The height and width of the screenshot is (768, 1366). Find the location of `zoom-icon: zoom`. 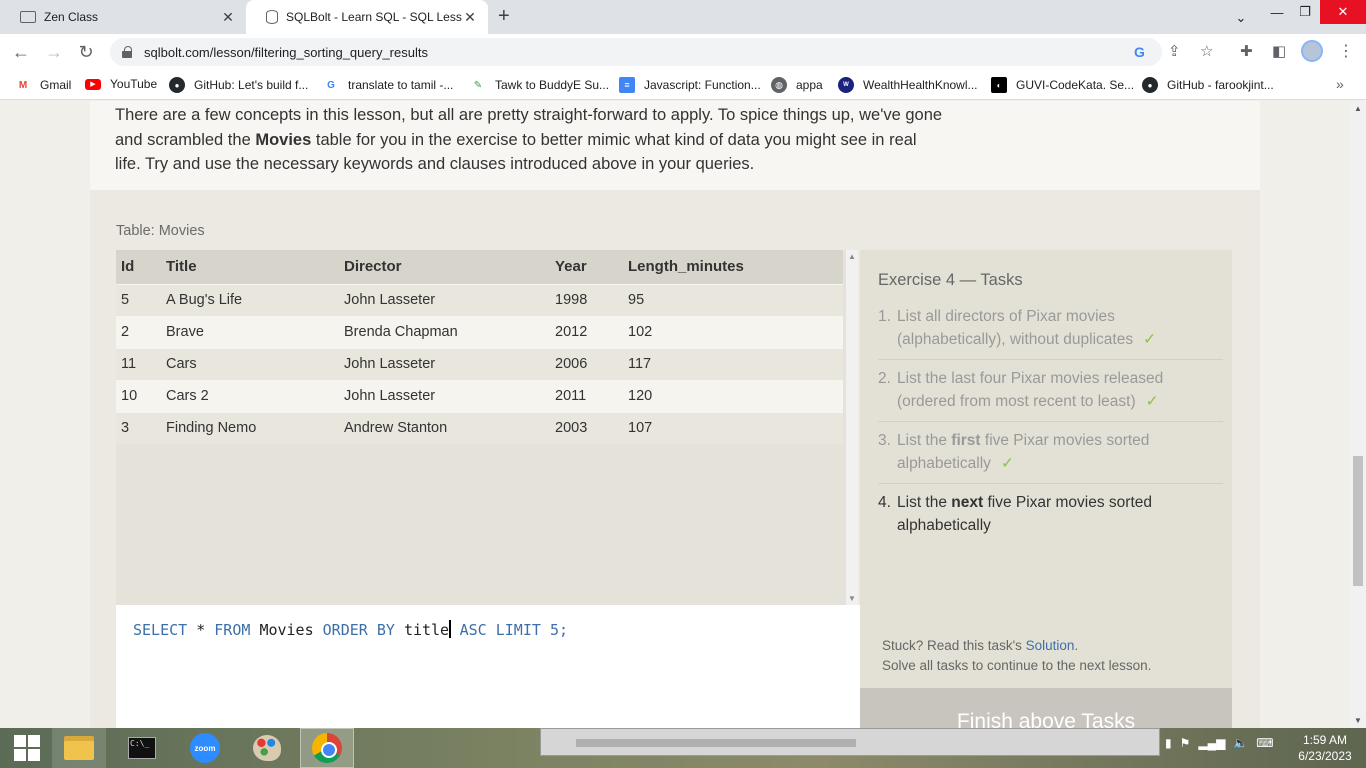

zoom-icon: zoom is located at coordinates (205, 748).